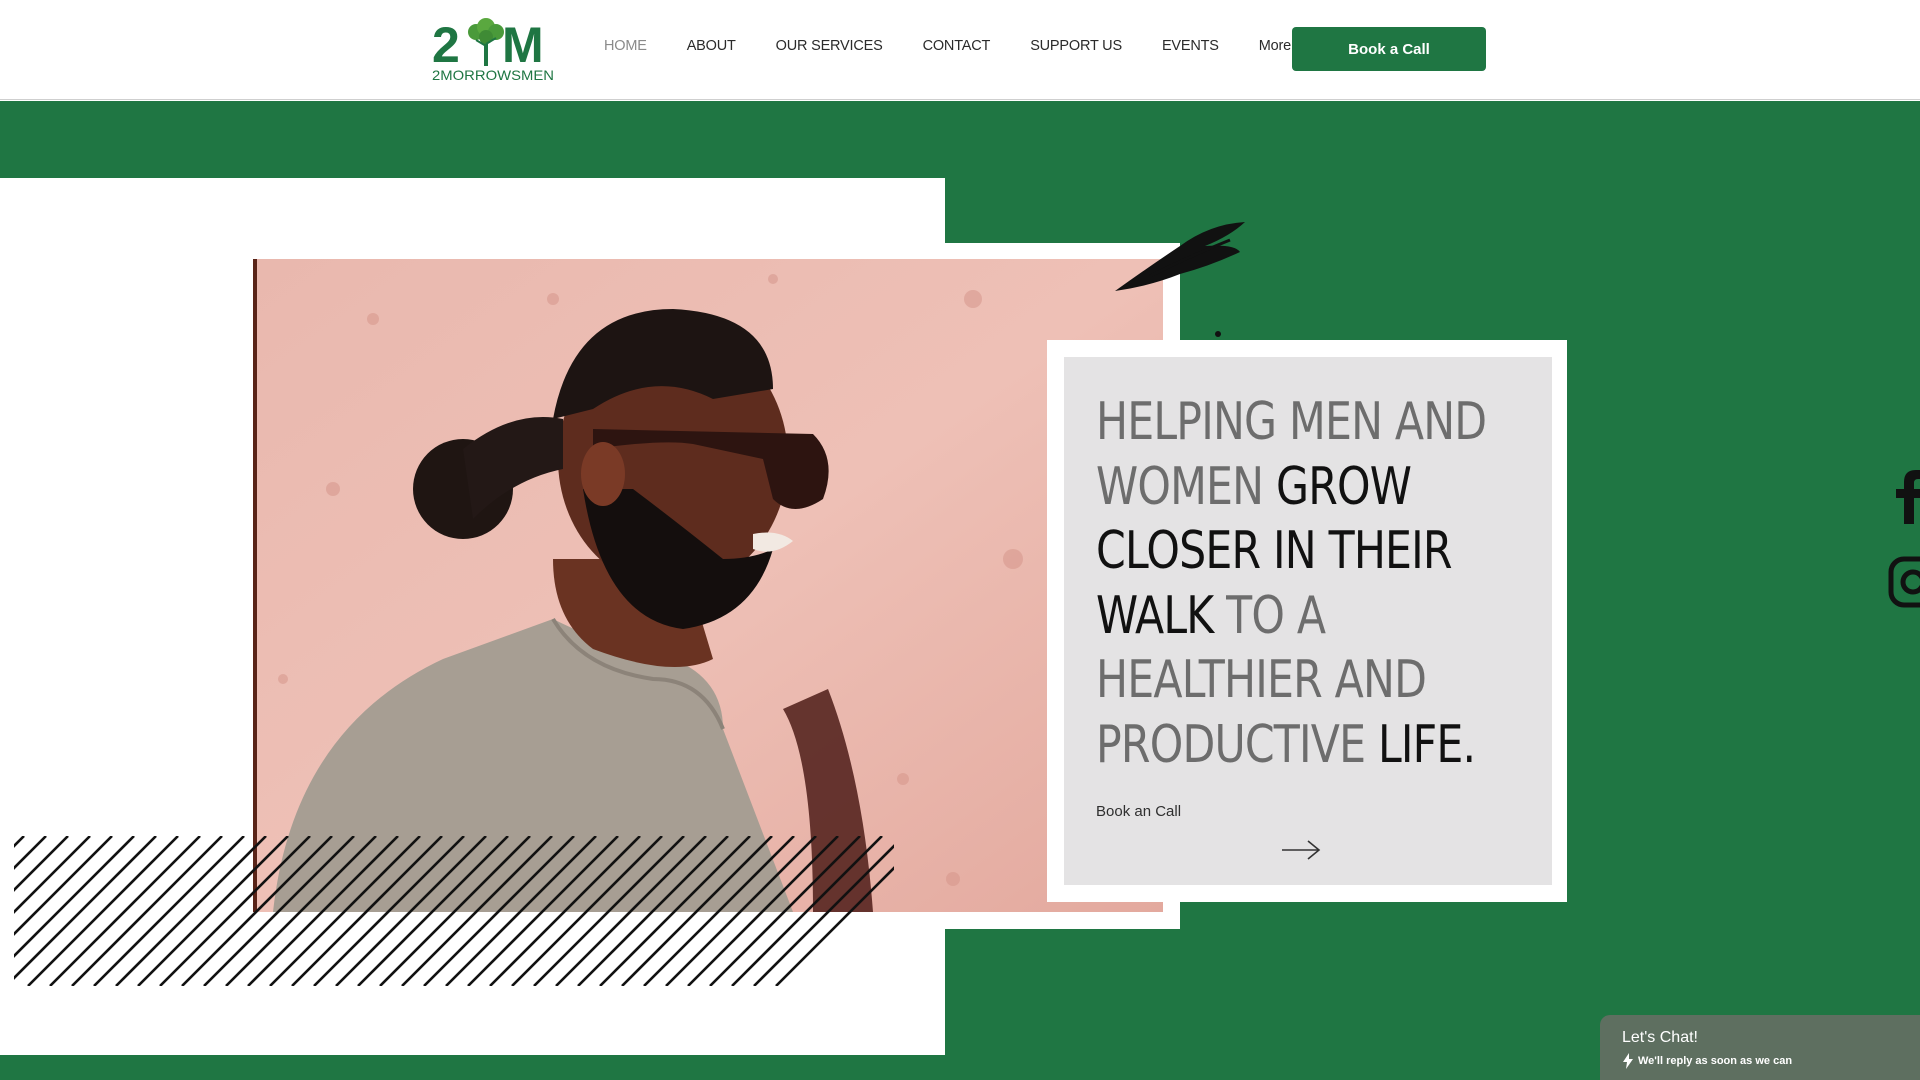 The image size is (1920, 1080). What do you see at coordinates (1389, 49) in the screenshot?
I see `book-a-call-button: Book a Call` at bounding box center [1389, 49].